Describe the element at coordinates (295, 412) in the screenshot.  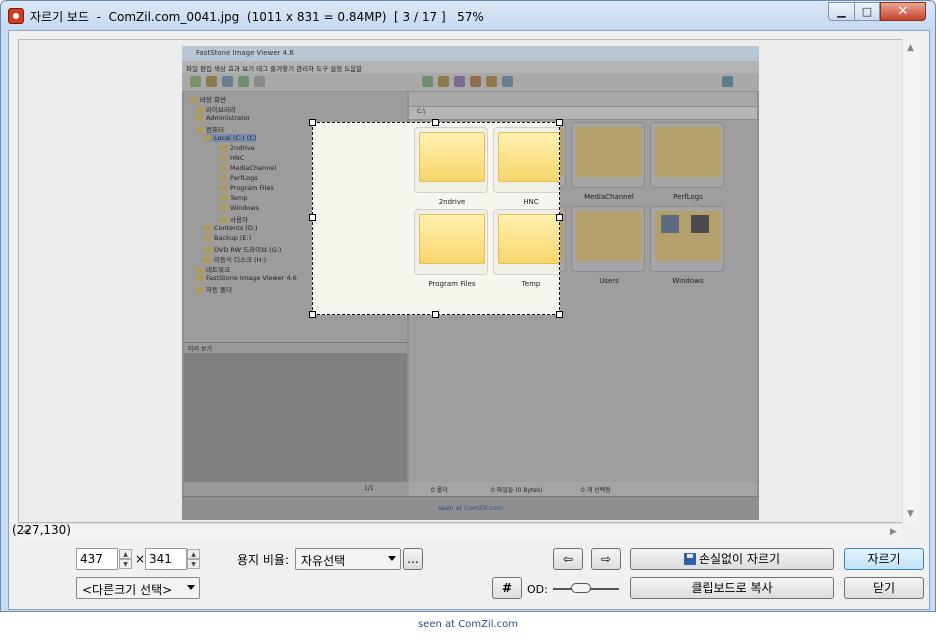
I see `preview-pane: 미리 보기` at that location.